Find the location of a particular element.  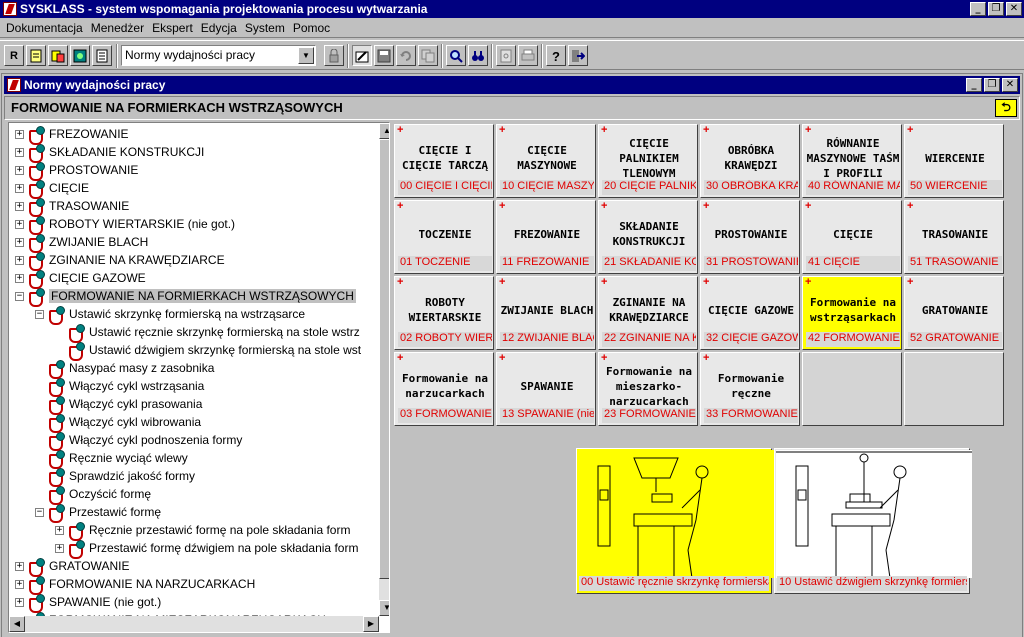

tree-vertical-scrollbar: ▲ ▼ is located at coordinates (384, 369).